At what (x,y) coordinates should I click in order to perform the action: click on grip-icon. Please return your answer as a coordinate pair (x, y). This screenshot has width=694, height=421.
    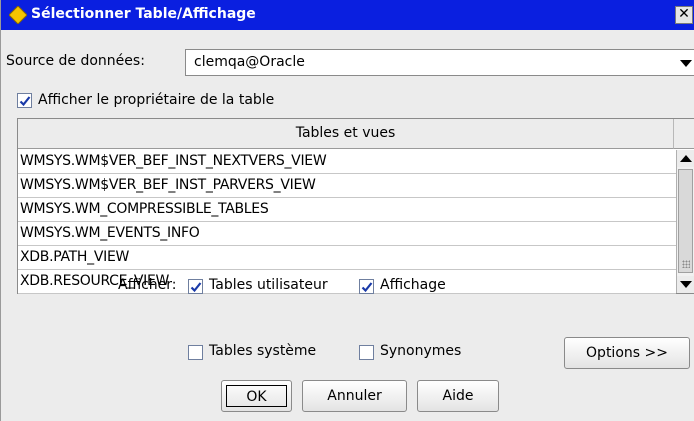
    Looking at the image, I should click on (686, 264).